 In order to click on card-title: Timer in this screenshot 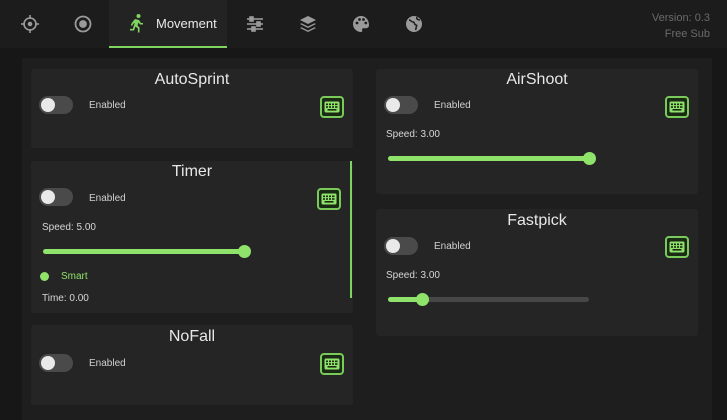, I will do `click(192, 171)`.